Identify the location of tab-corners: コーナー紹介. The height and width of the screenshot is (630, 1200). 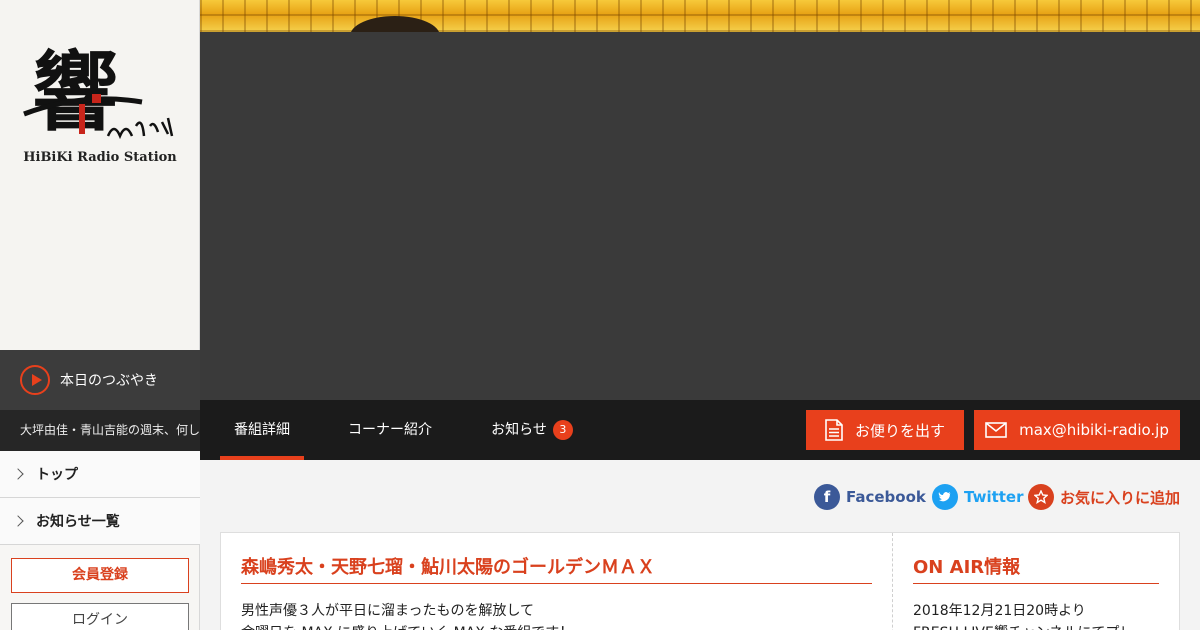
(390, 430).